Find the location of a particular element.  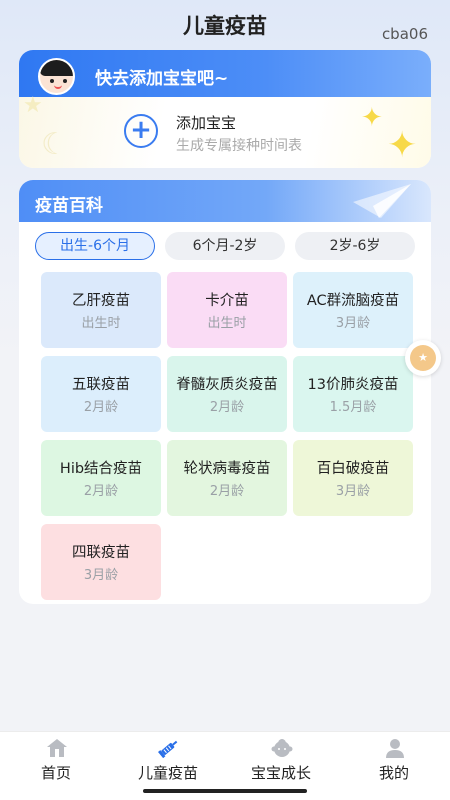

syringe-icon is located at coordinates (168, 749).